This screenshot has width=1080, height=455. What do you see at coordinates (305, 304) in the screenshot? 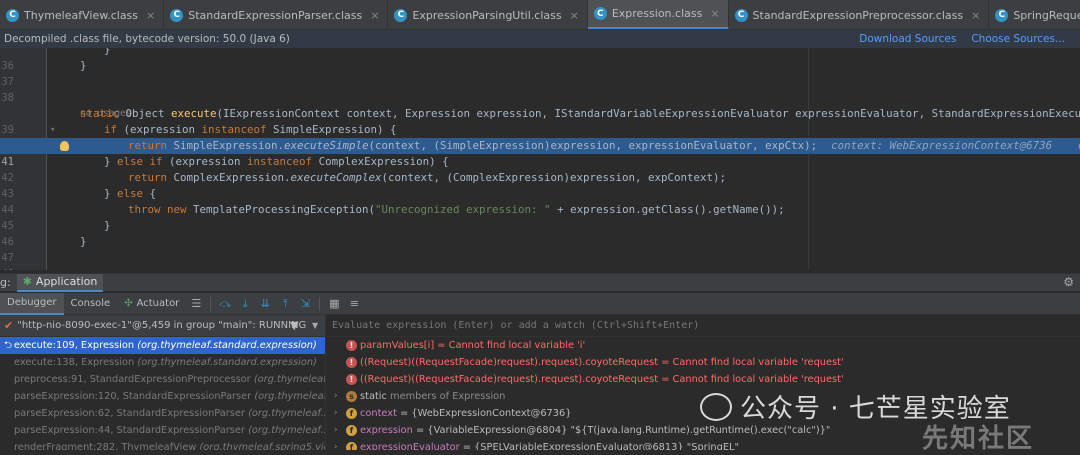
I see `run-to-cursor-icon: ⇲` at bounding box center [305, 304].